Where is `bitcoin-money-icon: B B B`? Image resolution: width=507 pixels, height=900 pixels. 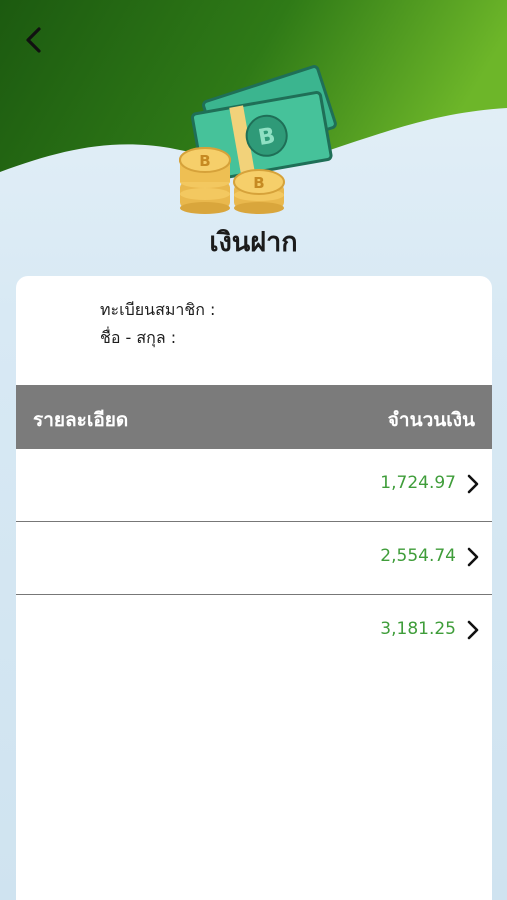 bitcoin-money-icon: B B B is located at coordinates (258, 139).